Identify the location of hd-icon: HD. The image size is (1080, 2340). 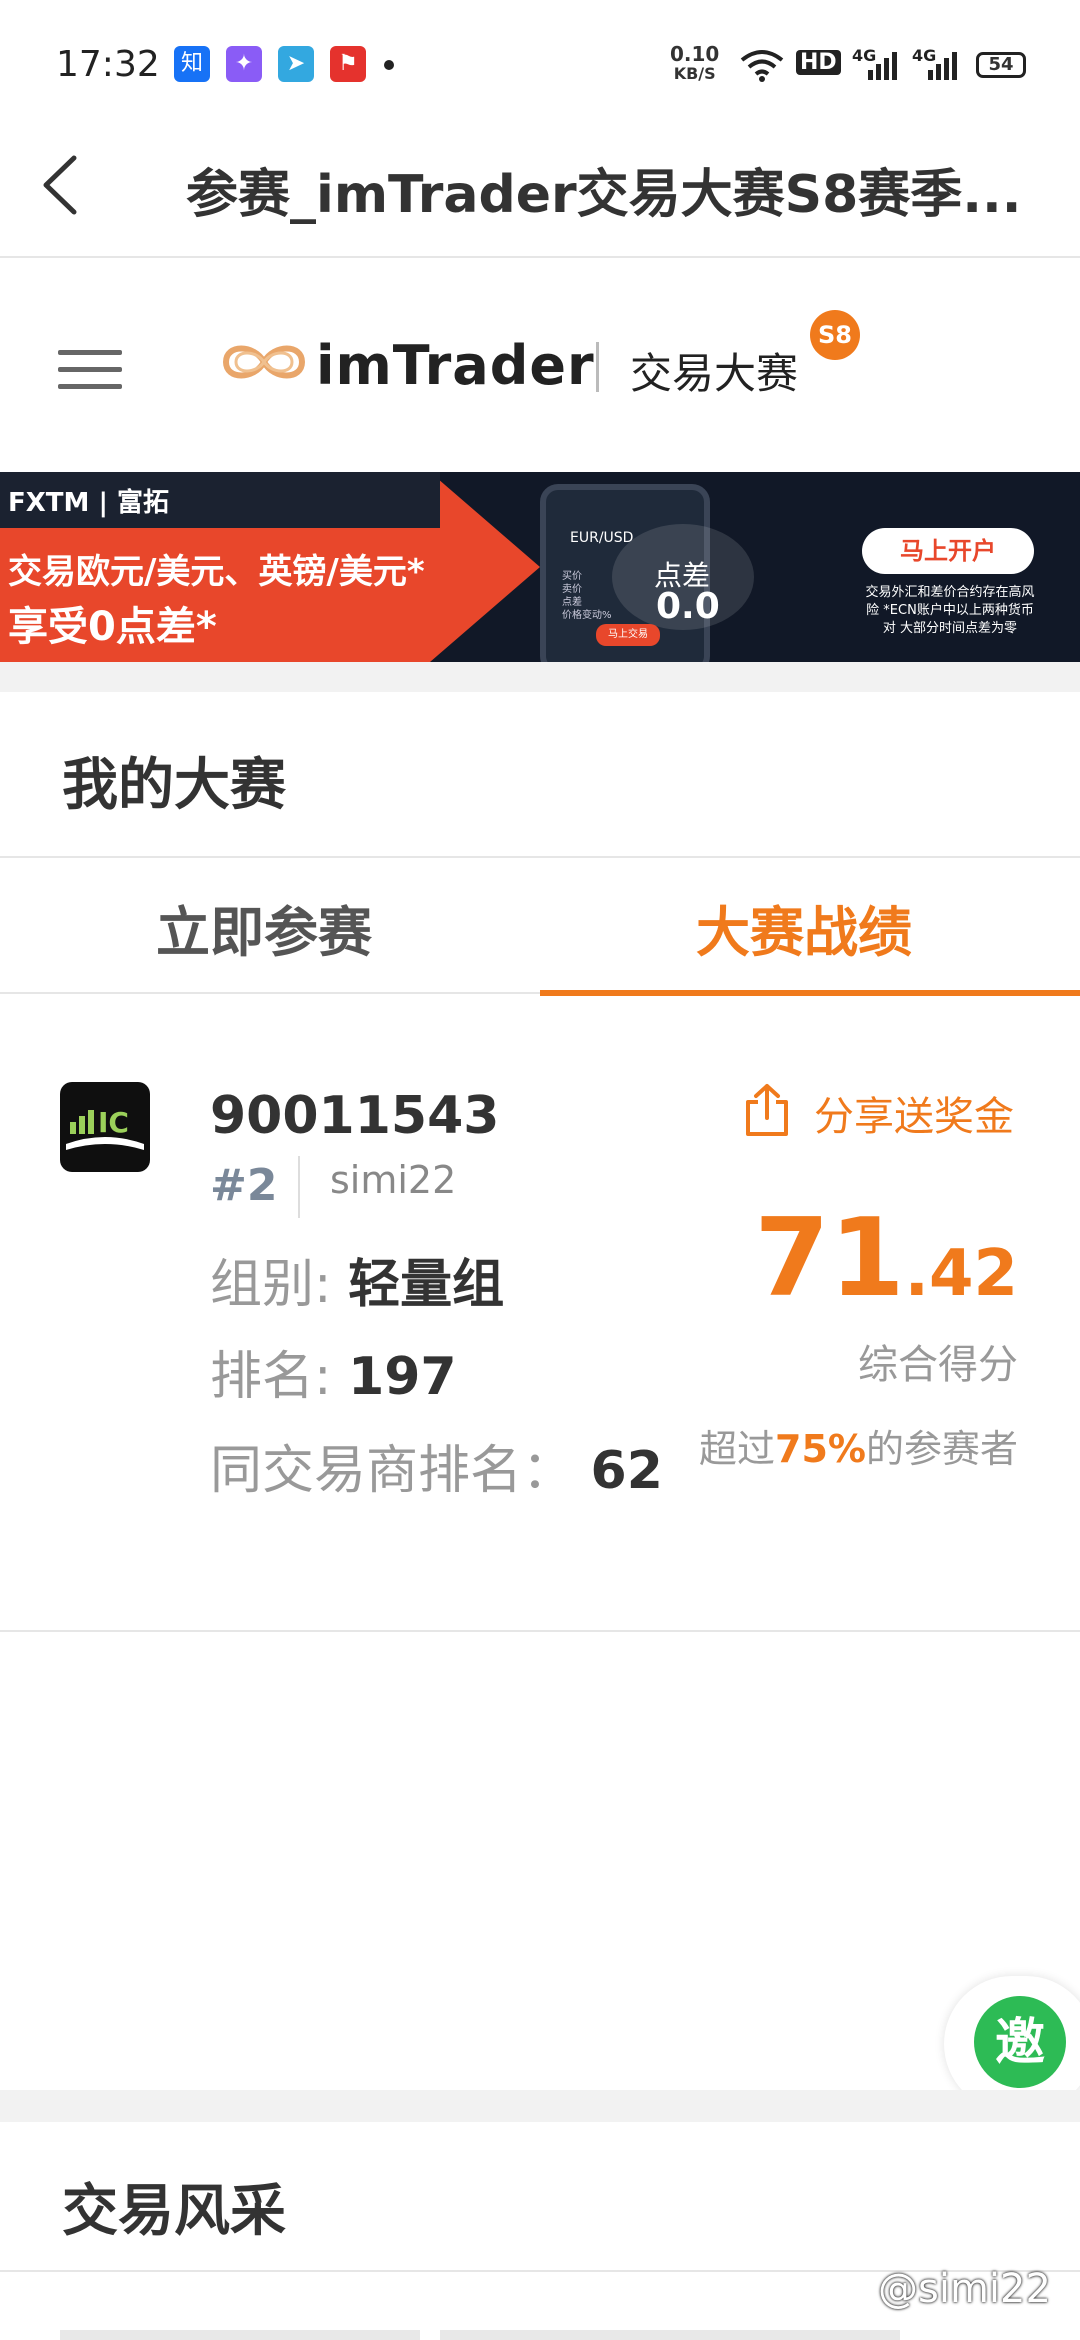
(818, 62).